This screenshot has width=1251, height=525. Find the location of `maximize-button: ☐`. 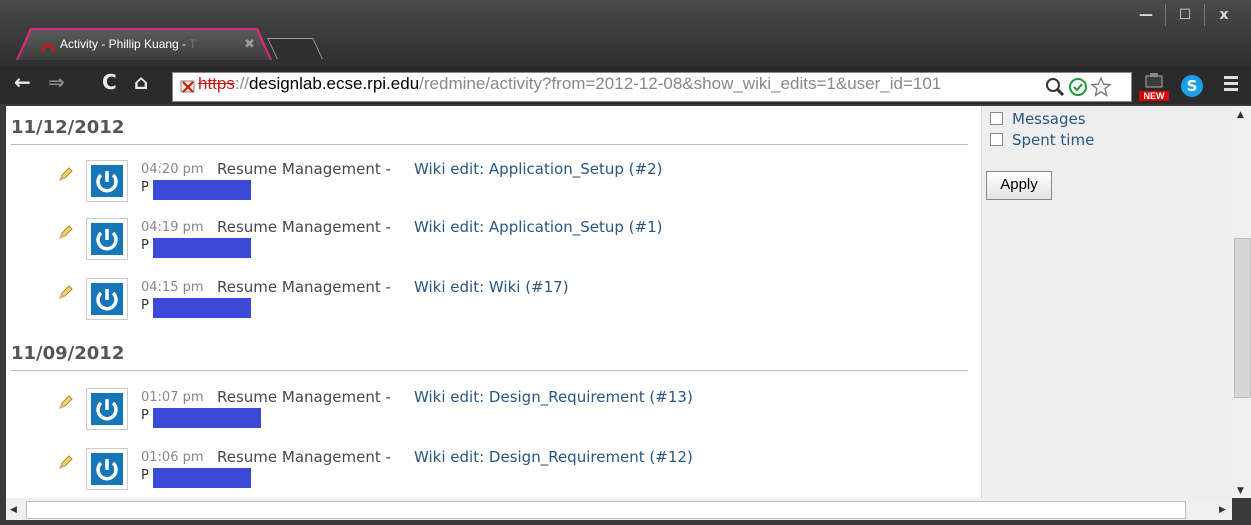

maximize-button: ☐ is located at coordinates (1184, 15).